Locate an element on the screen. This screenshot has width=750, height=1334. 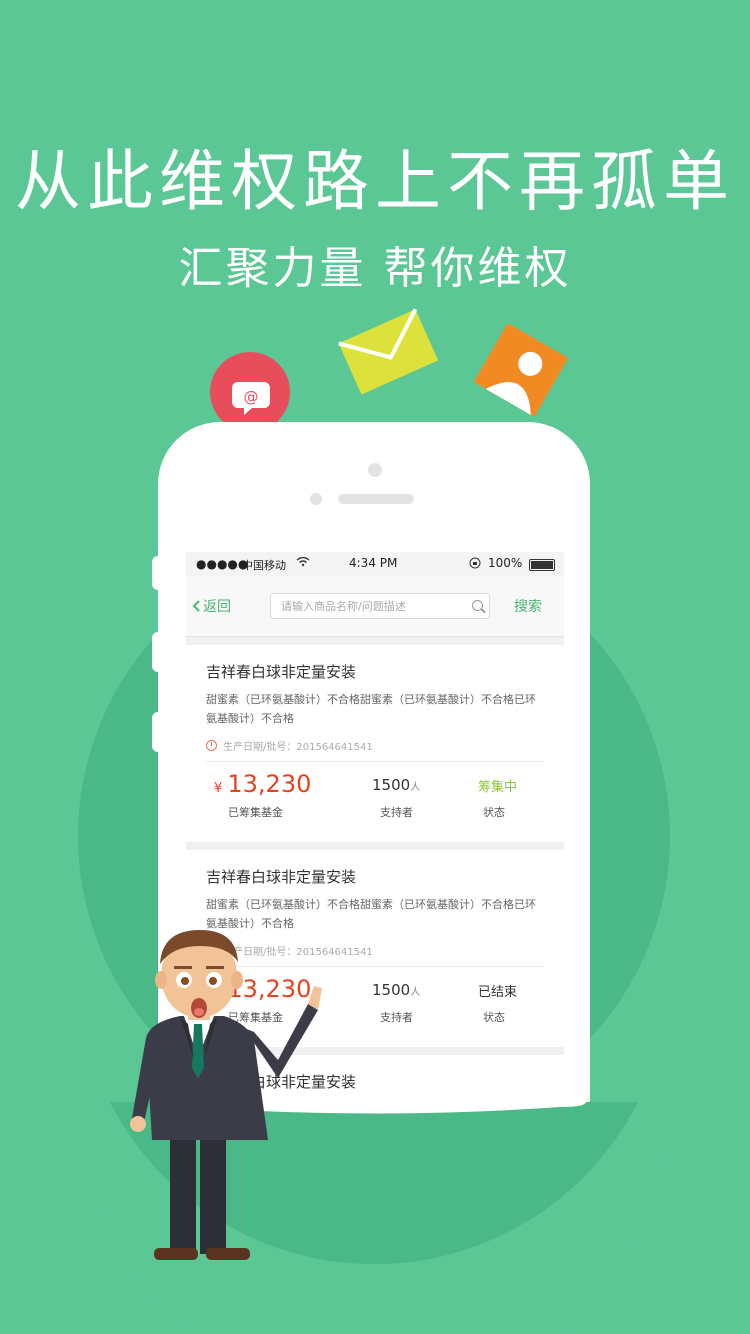
signal-strength: ●●●●● is located at coordinates (222, 564).